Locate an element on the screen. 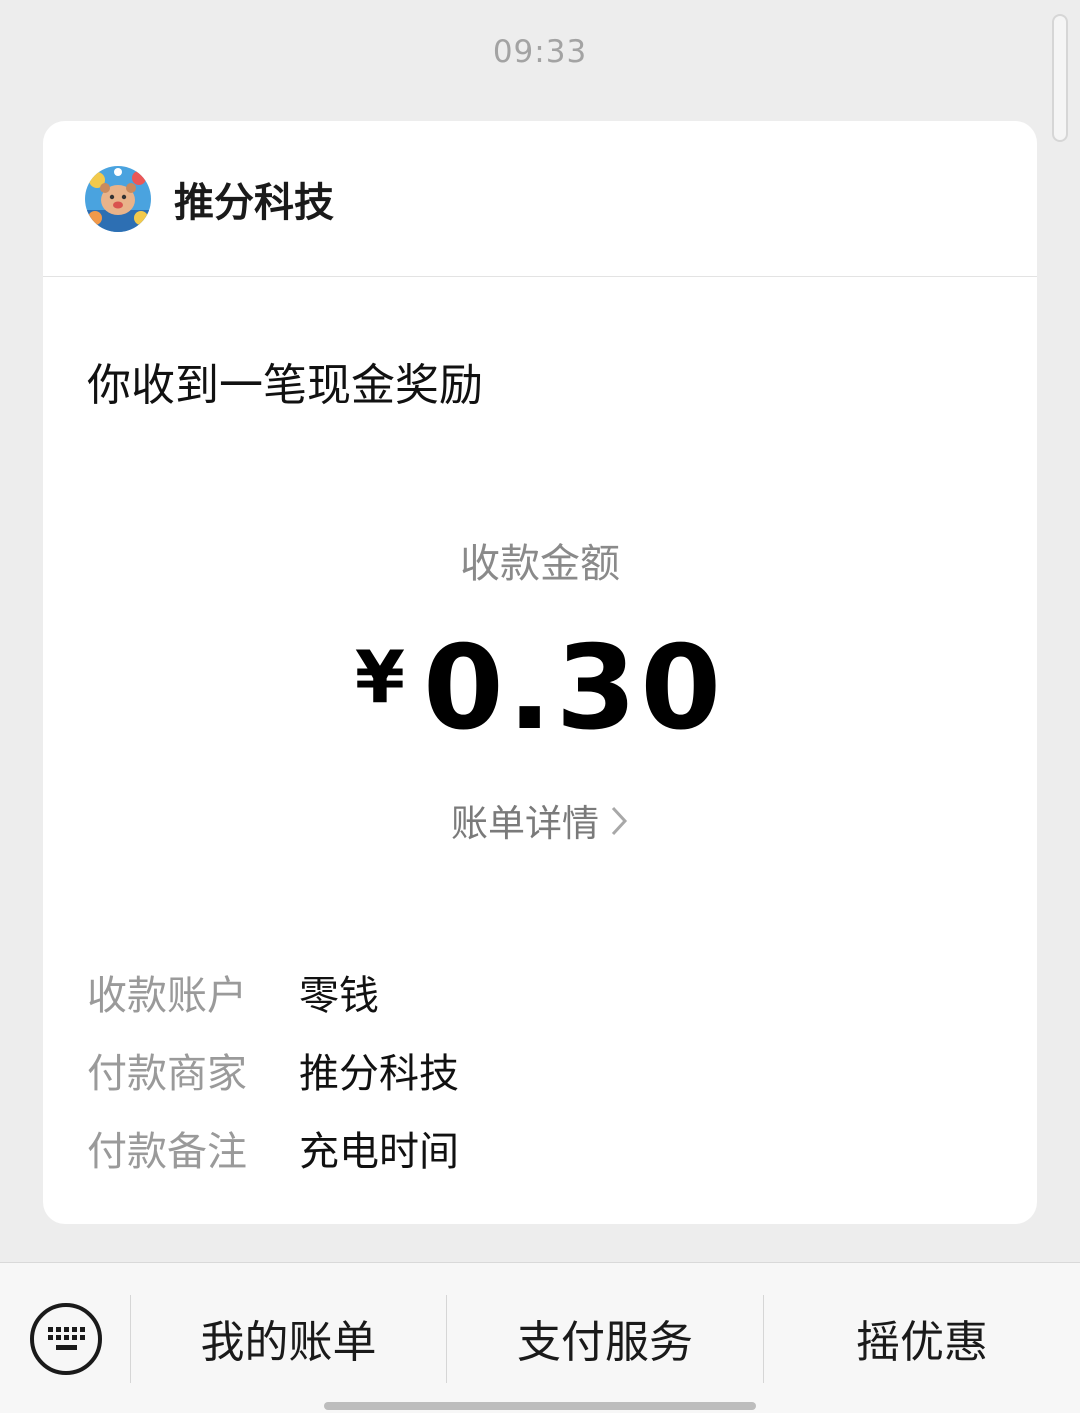  amount-display: ¥0.30 is located at coordinates (540, 688).